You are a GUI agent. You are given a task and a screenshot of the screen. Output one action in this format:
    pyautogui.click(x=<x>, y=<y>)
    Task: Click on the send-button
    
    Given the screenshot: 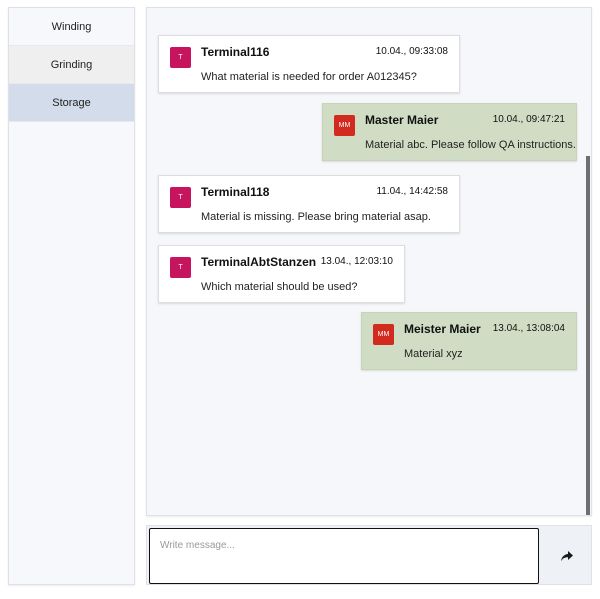 What is the action you would take?
    pyautogui.click(x=566, y=556)
    